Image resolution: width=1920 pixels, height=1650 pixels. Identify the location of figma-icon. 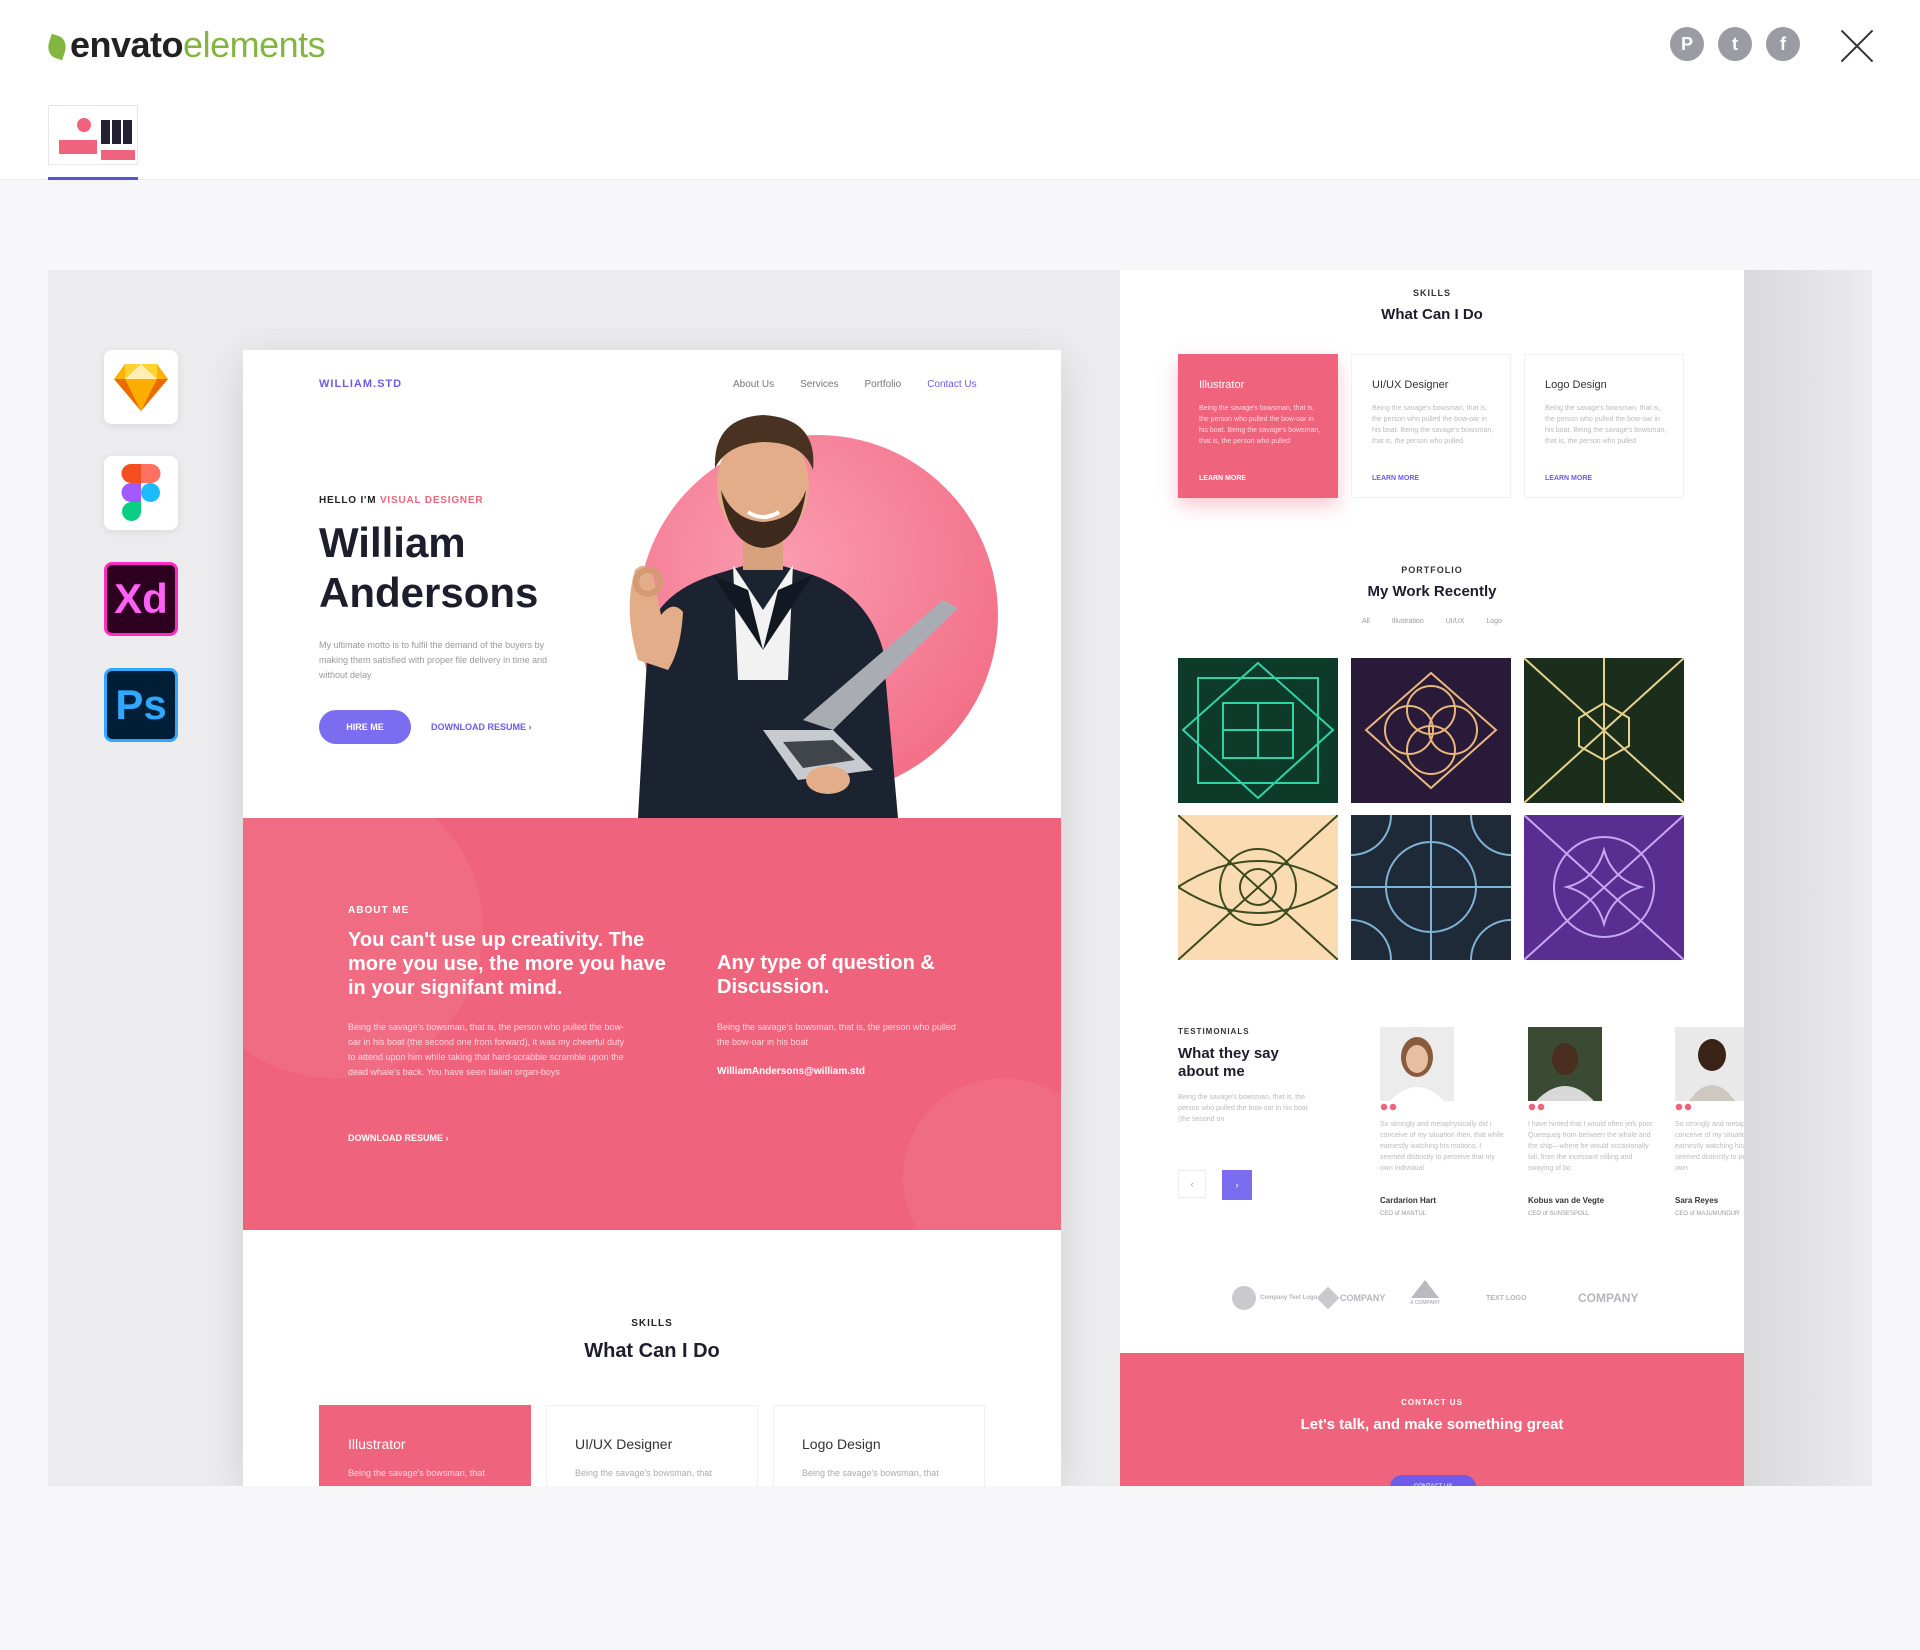
(141, 493).